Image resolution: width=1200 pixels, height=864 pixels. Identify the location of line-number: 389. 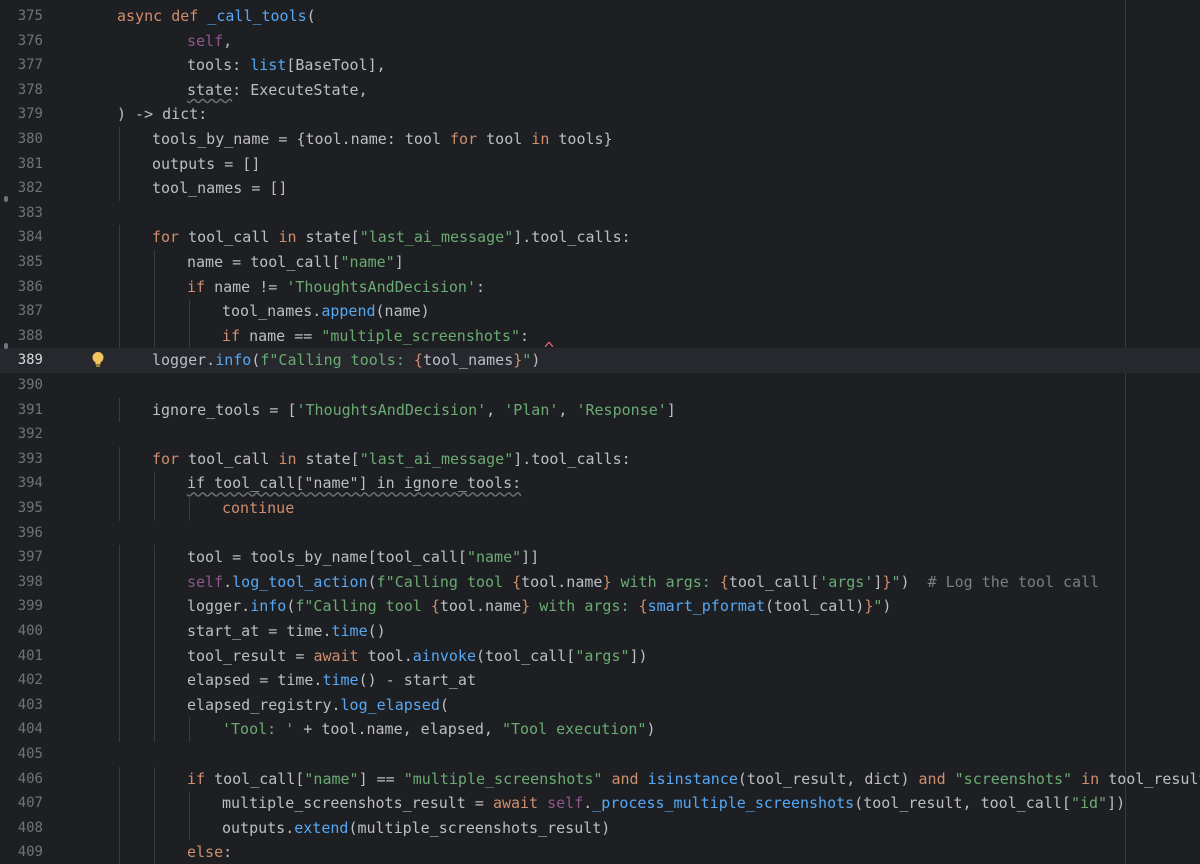
(21, 360).